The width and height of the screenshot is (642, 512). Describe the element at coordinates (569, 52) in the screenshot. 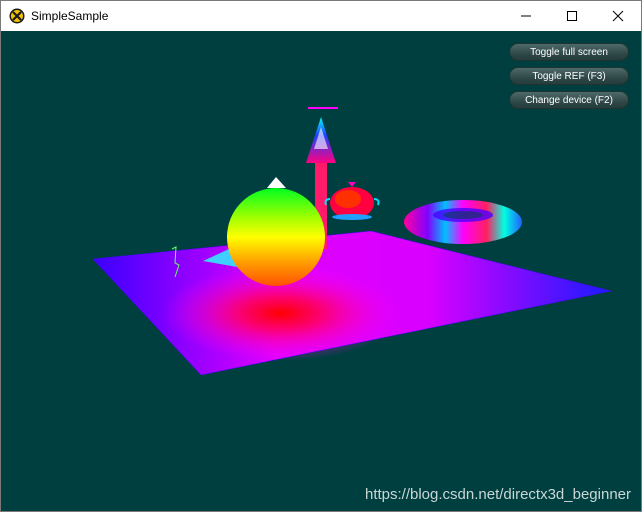

I see `toggle-fullscreen-button: Toggle full screen` at that location.